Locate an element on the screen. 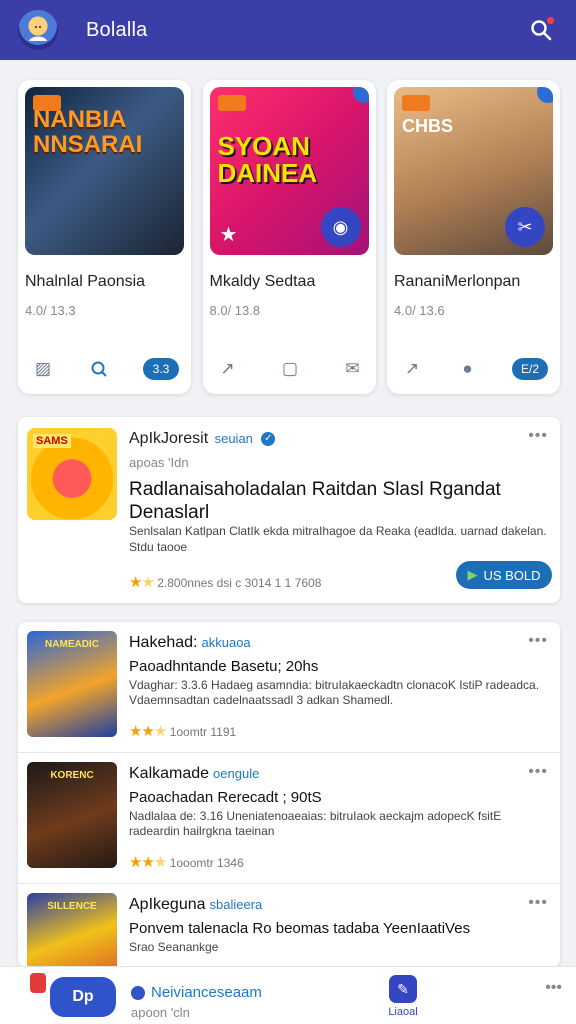 Image resolution: width=576 pixels, height=1024 pixels. list-item-title: Kalkamade oengule is located at coordinates (194, 774).